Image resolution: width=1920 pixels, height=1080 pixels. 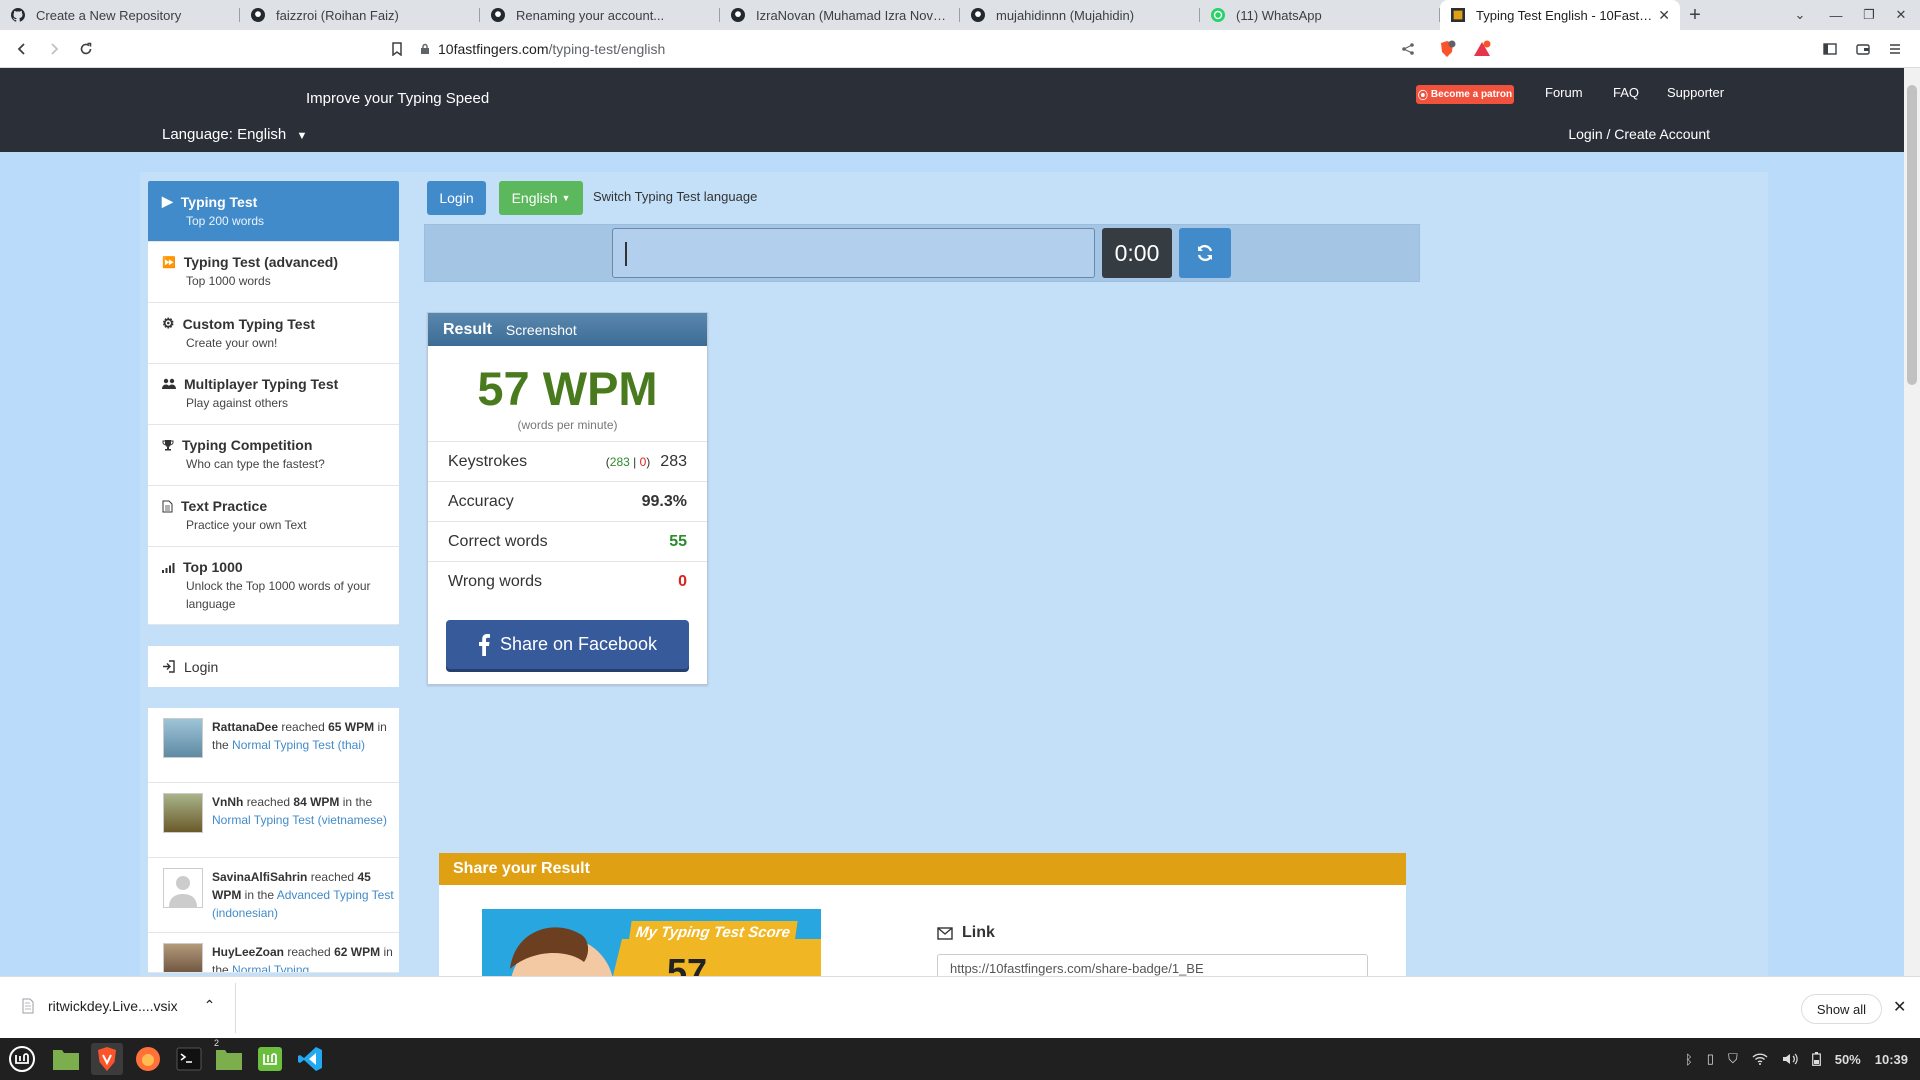 What do you see at coordinates (1320, 15) in the screenshot?
I see `browser-tab: (11) WhatsApp` at bounding box center [1320, 15].